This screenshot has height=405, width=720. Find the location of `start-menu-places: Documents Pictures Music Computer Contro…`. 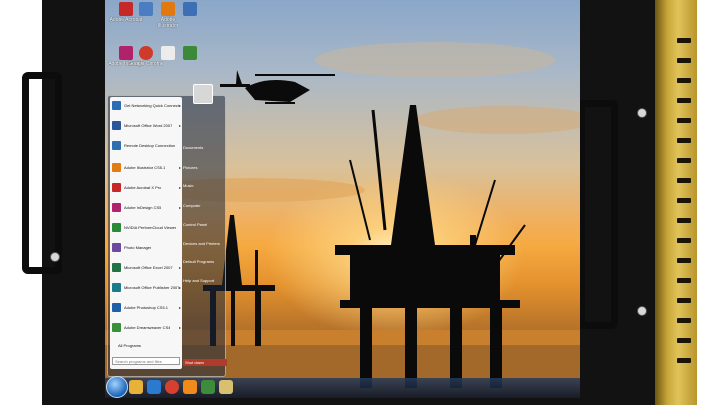

start-menu-places: Documents Pictures Music Computer Contro… is located at coordinates (205, 233).